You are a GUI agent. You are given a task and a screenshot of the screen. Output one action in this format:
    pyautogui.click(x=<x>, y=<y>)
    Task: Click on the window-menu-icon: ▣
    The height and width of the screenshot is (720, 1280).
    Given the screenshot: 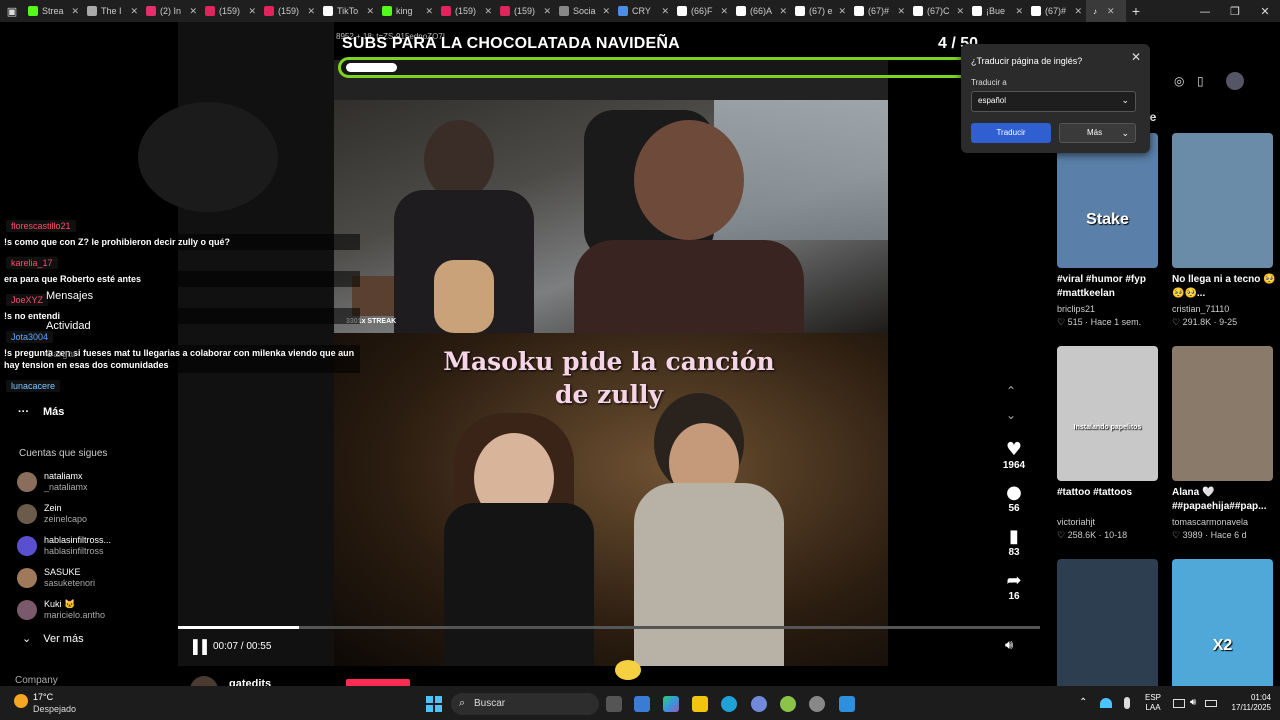 What is the action you would take?
    pyautogui.click(x=12, y=11)
    